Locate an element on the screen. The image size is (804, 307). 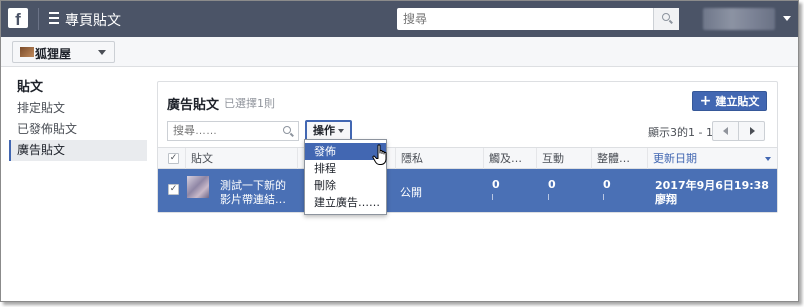
actions-label: 操作 is located at coordinates (324, 130).